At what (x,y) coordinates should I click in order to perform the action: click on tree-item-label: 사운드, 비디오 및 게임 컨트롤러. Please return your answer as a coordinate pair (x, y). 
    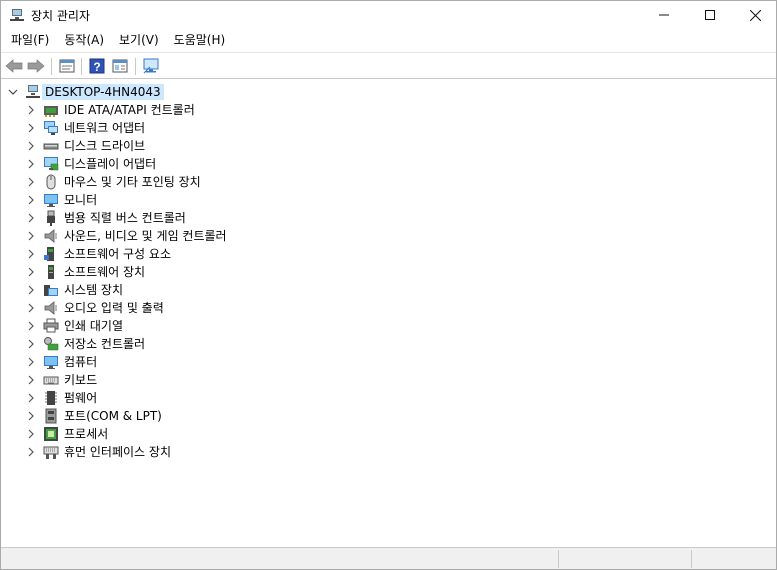
    Looking at the image, I should click on (145, 236).